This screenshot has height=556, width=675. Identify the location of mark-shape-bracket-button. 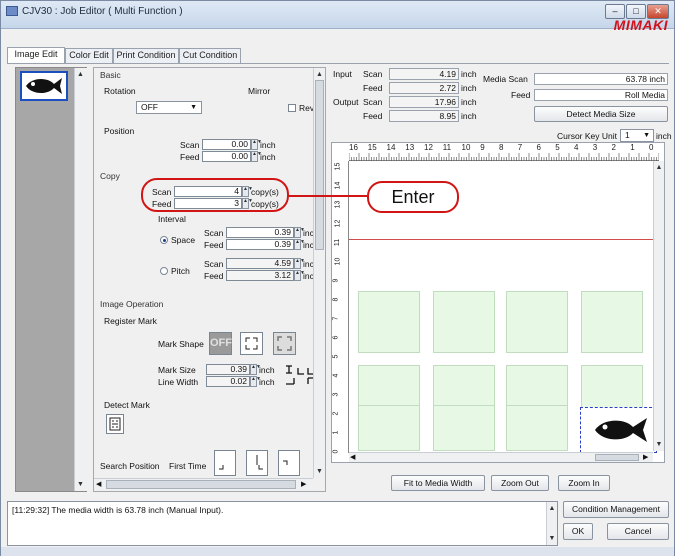
(284, 343).